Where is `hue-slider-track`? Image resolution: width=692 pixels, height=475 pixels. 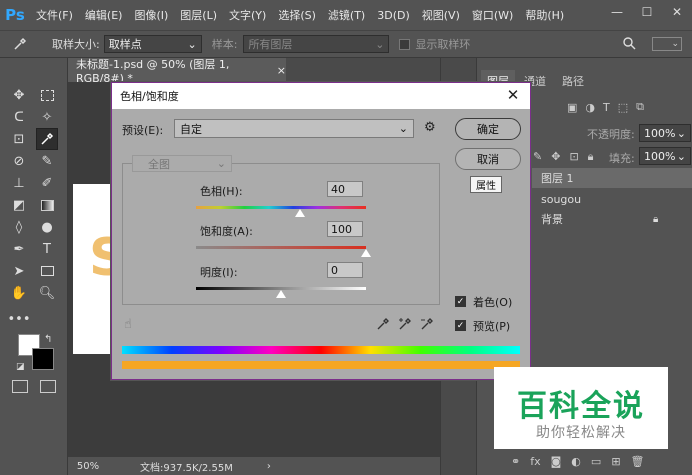
hue-slider-track is located at coordinates (281, 207).